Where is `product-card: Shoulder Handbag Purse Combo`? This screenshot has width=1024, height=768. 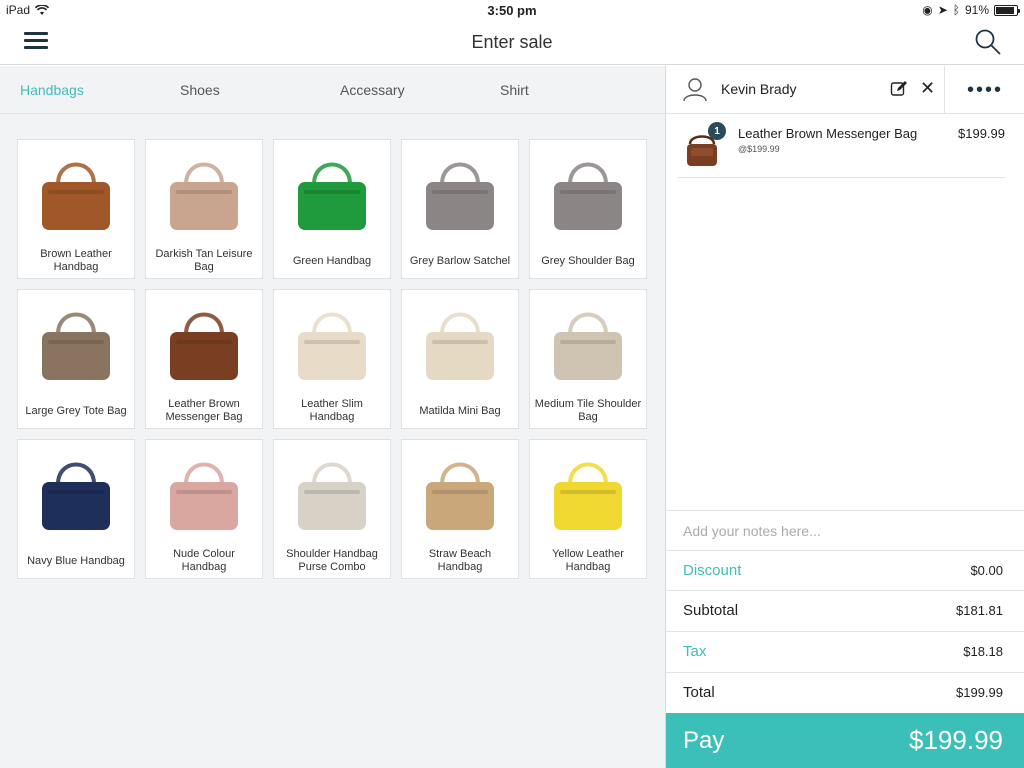 product-card: Shoulder Handbag Purse Combo is located at coordinates (332, 509).